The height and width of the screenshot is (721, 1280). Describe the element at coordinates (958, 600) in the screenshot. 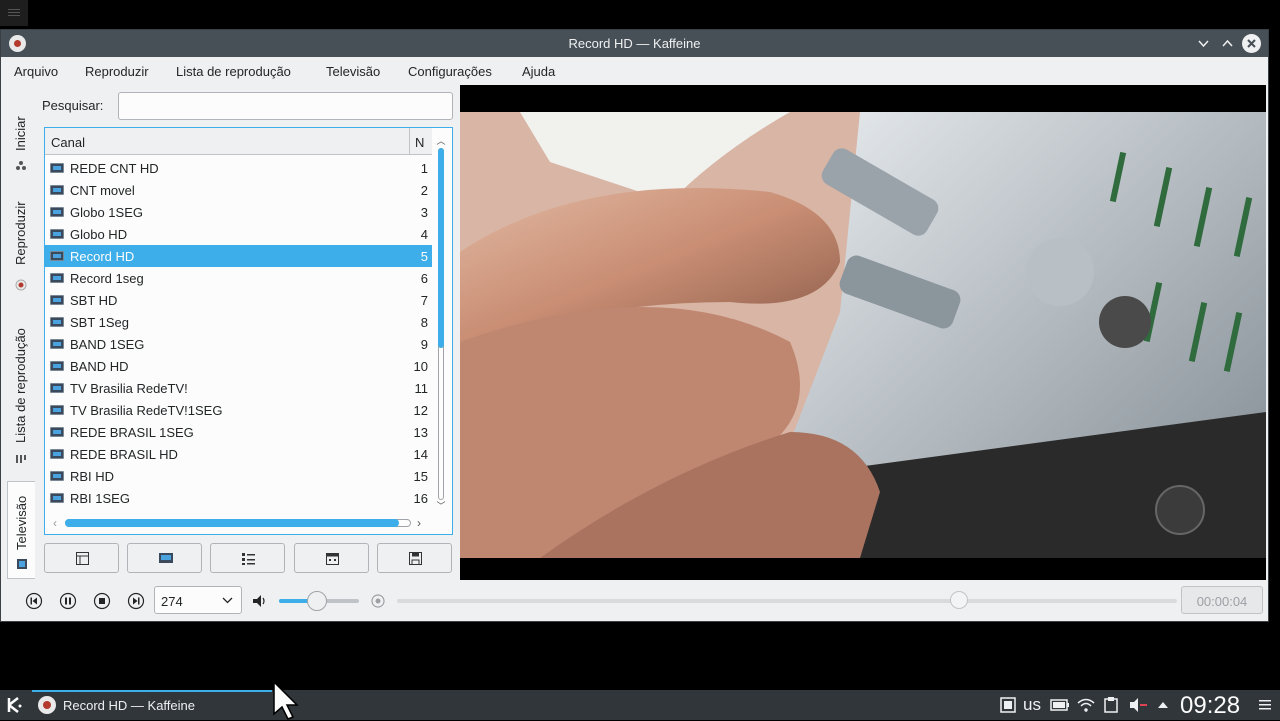

I see `seek-handle` at that location.